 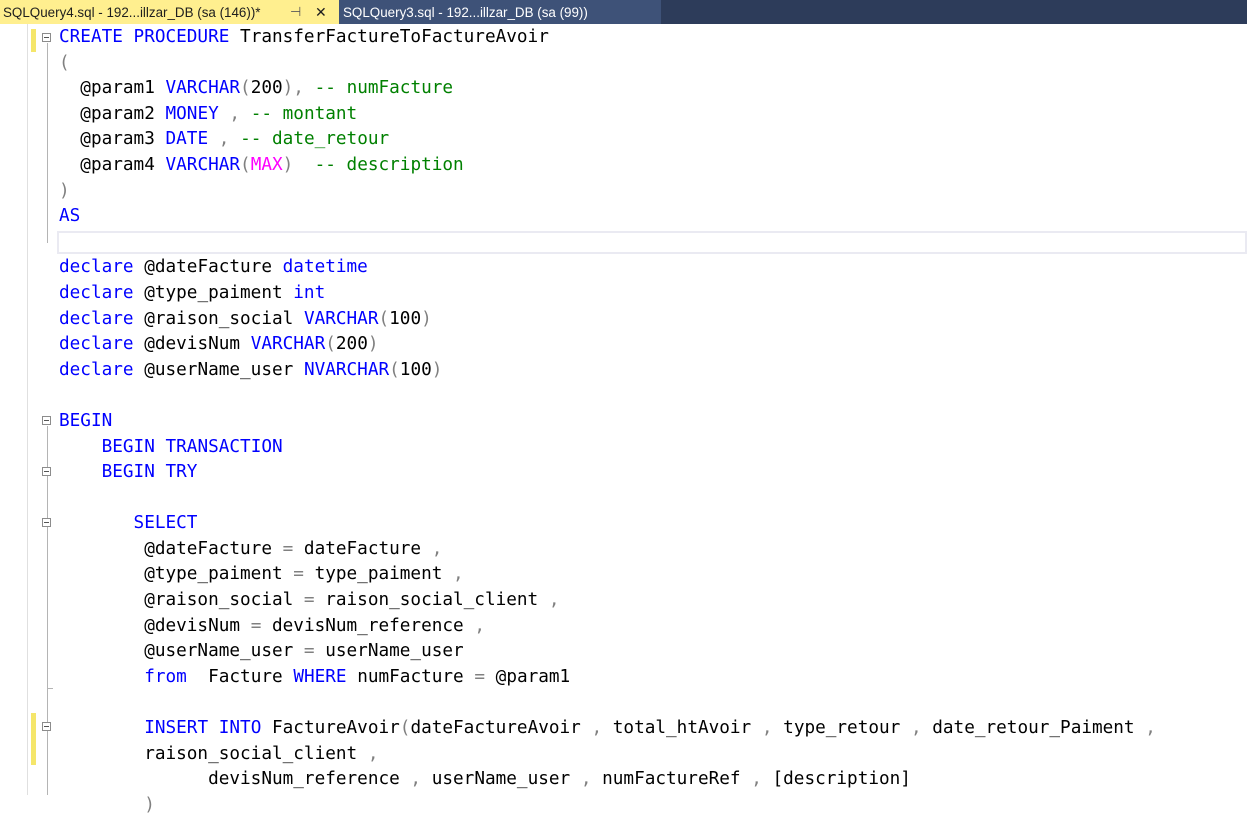 What do you see at coordinates (671, 779) in the screenshot?
I see `code-token: numFactureRef` at bounding box center [671, 779].